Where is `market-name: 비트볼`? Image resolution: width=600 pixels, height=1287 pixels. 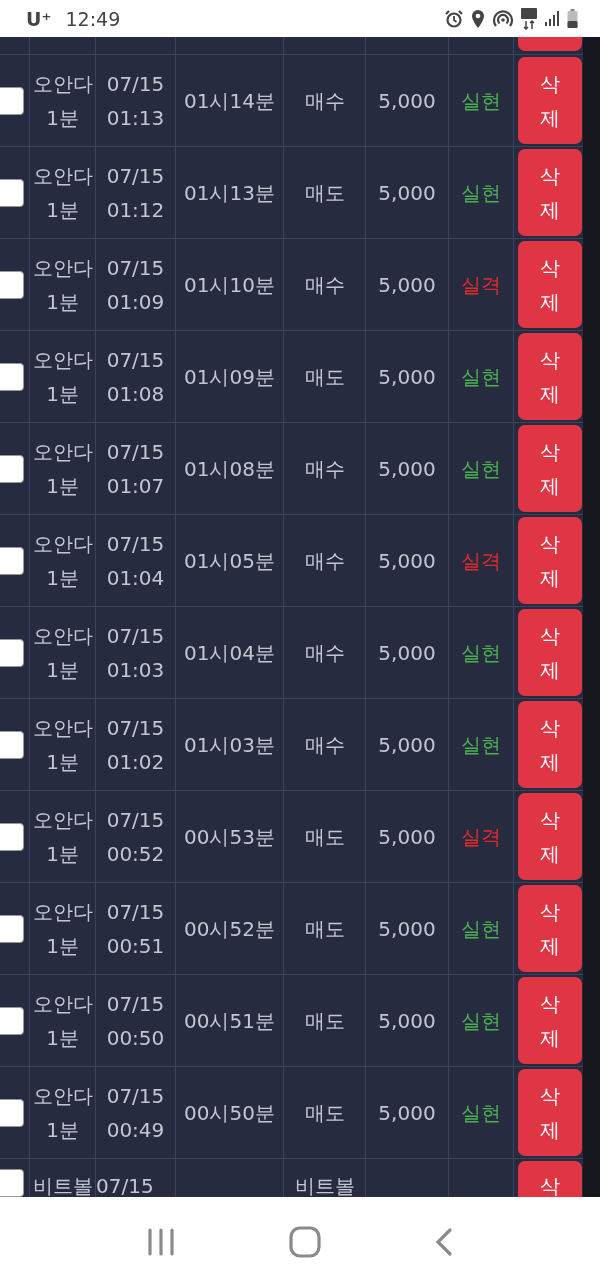 market-name: 비트볼 is located at coordinates (62, 1185).